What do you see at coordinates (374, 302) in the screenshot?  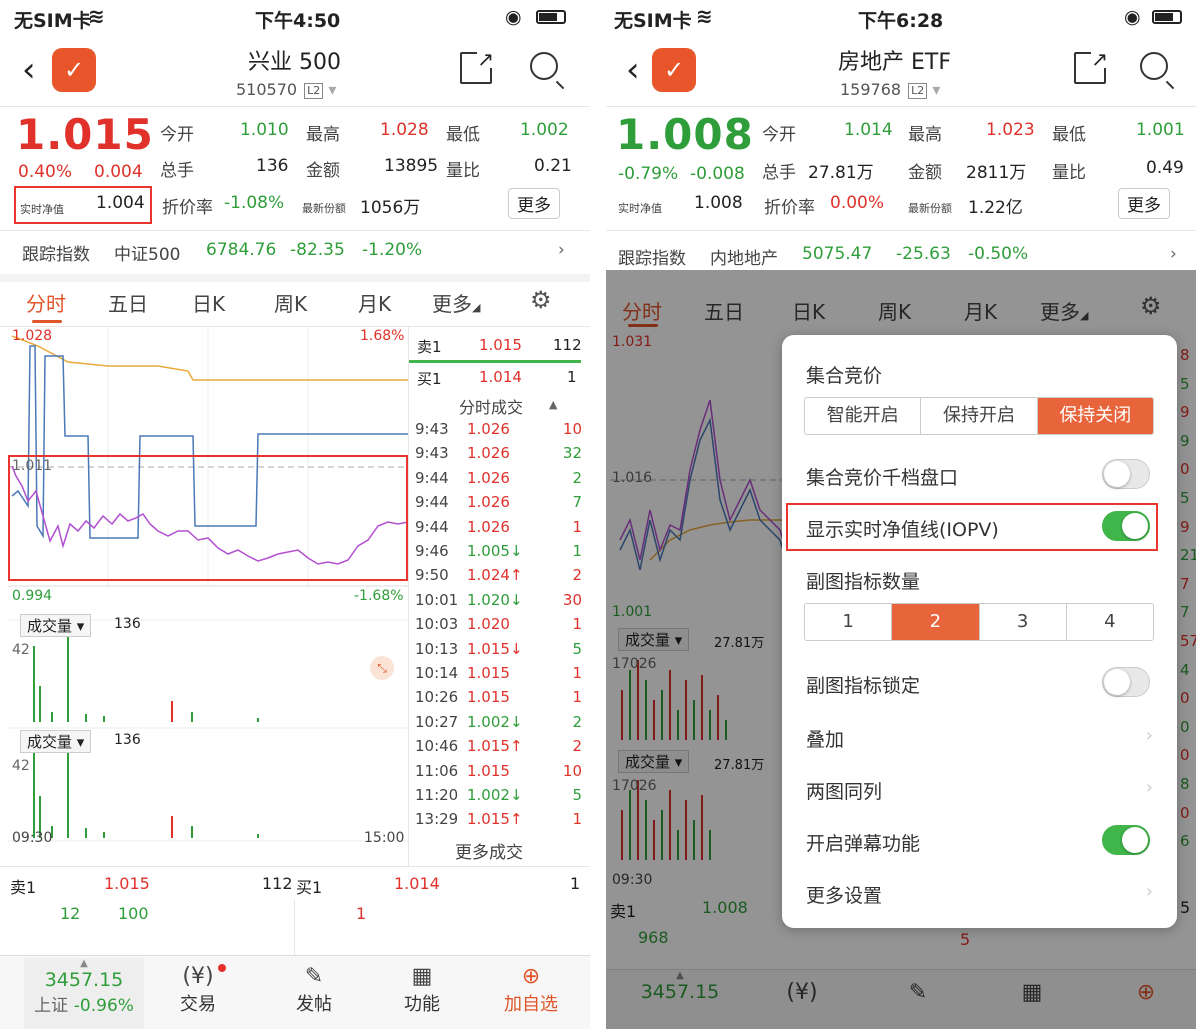 I see `tab-monthly: 月K` at bounding box center [374, 302].